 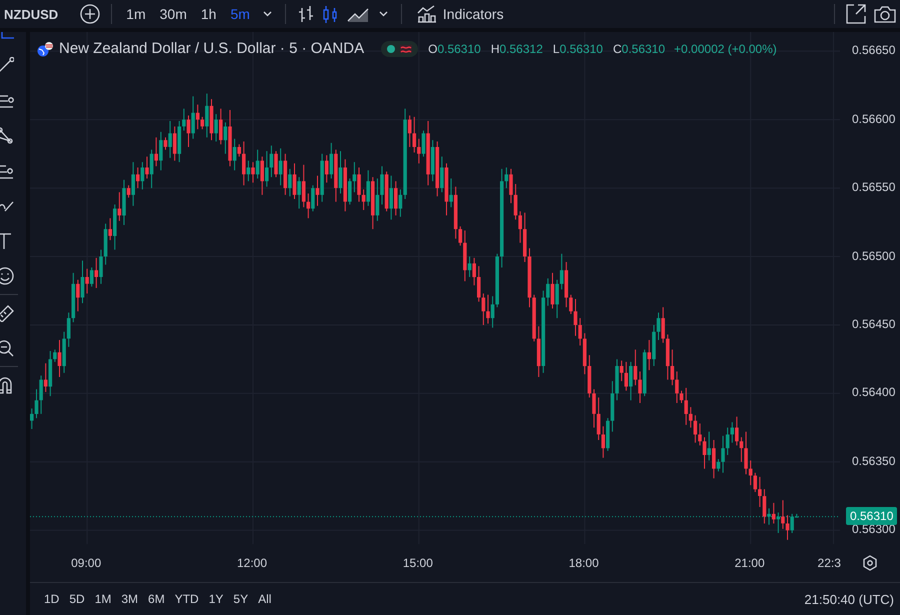 I want to click on price-label: 0.56500, so click(x=874, y=255).